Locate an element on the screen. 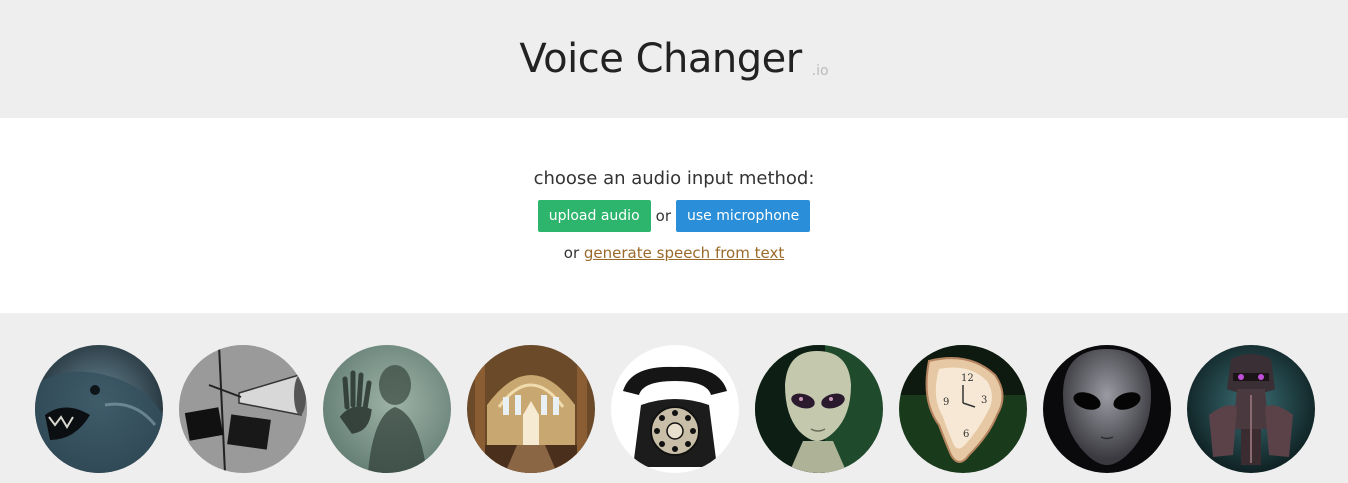  voice-telephone is located at coordinates (675, 409).